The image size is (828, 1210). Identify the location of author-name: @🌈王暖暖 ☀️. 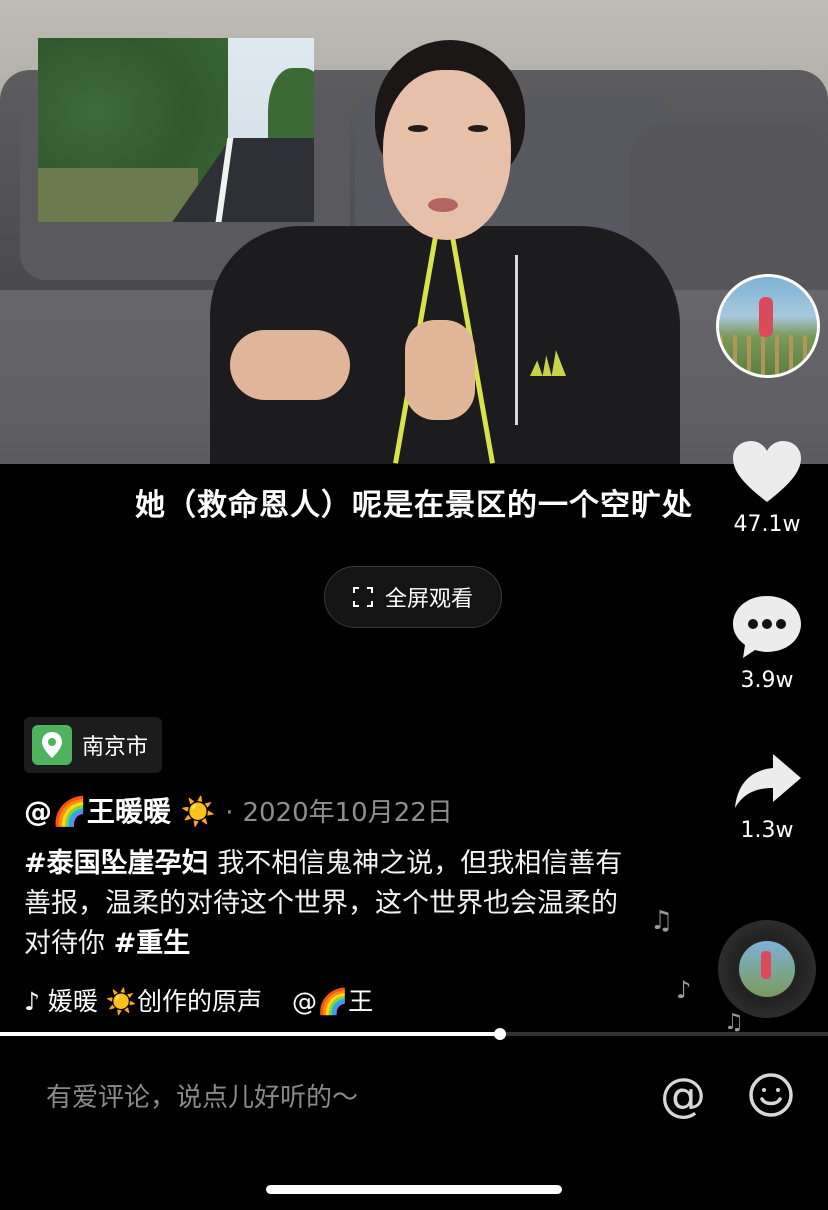
(124, 811).